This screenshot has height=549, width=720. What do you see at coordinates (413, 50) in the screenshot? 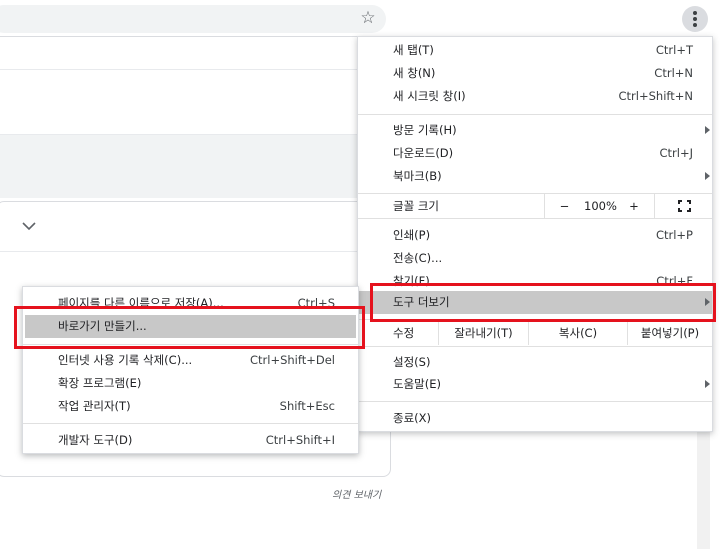
I see `menu-item-label: 새 탭(T)` at bounding box center [413, 50].